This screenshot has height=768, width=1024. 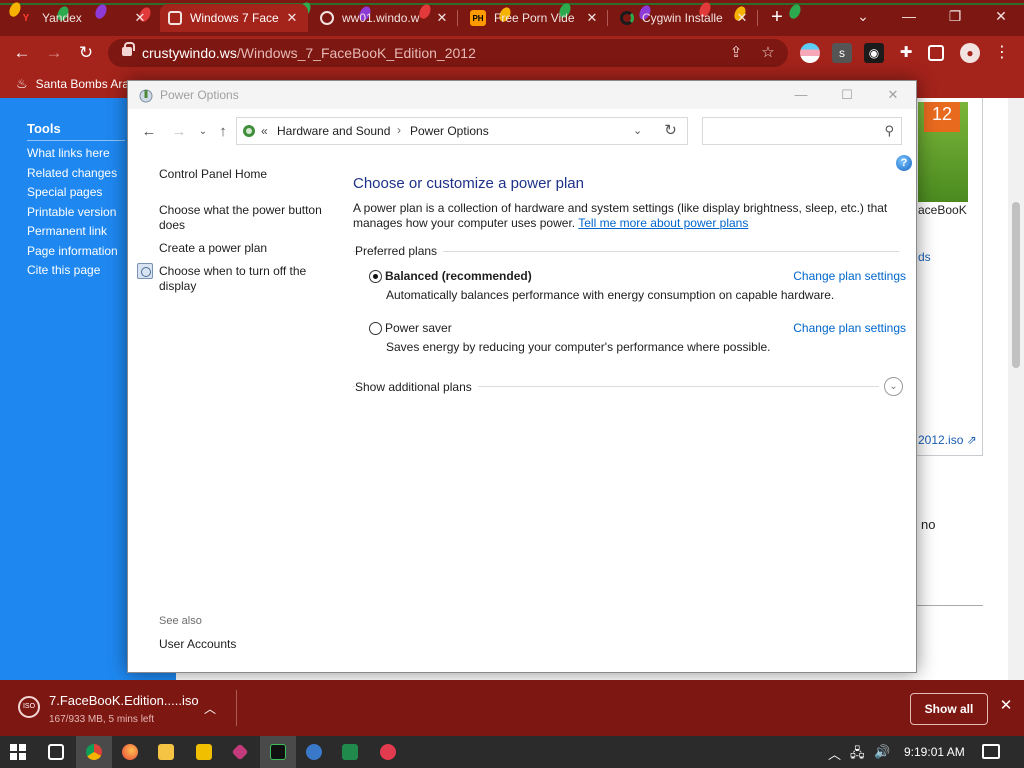 I want to click on extension-glasses-icon: ◉, so click(x=874, y=53).